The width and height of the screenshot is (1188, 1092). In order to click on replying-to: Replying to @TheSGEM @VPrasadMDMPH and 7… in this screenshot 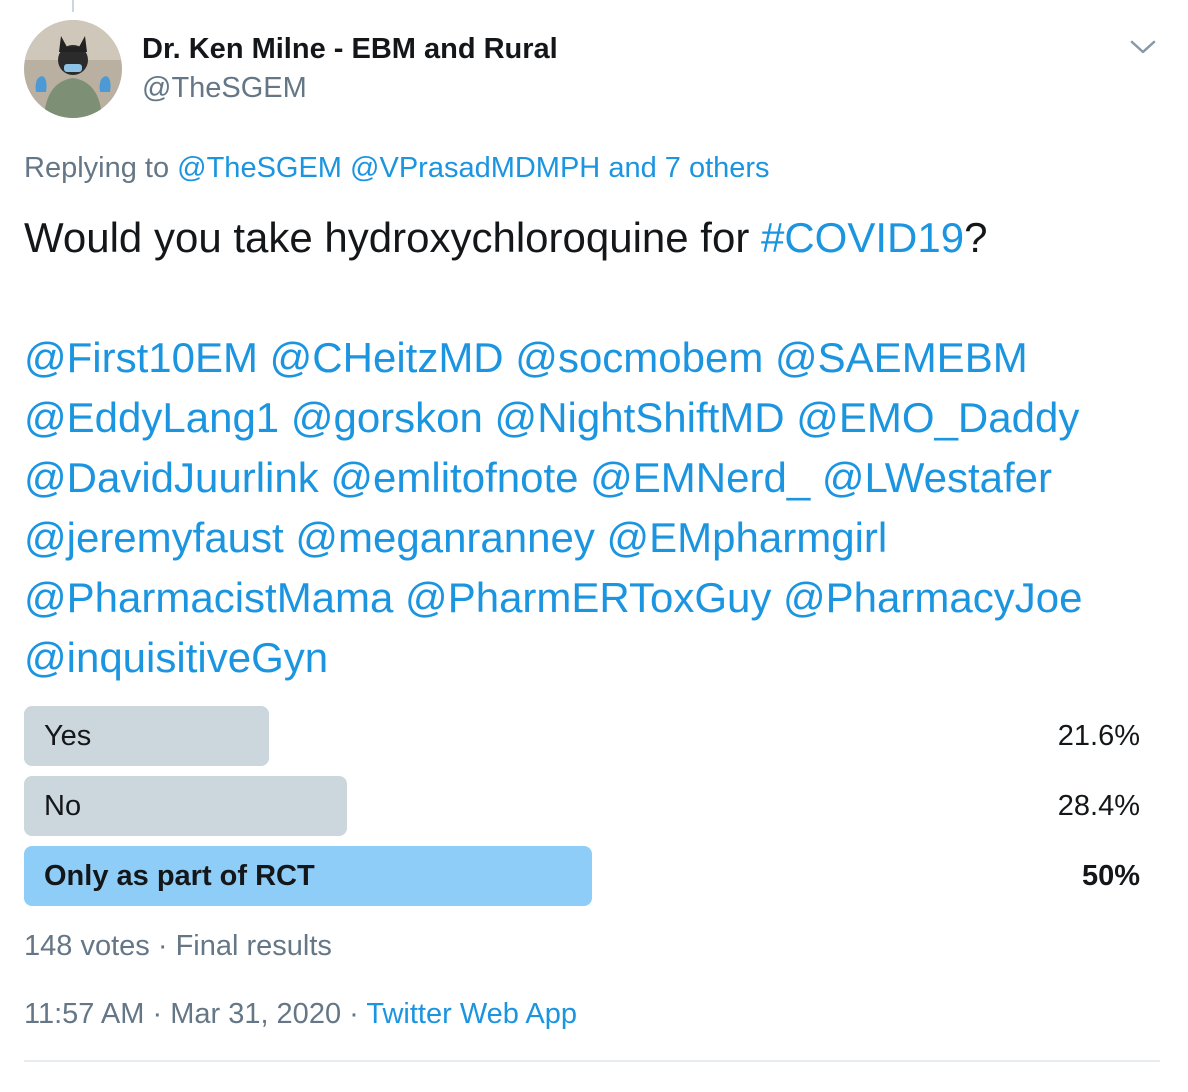, I will do `click(397, 168)`.